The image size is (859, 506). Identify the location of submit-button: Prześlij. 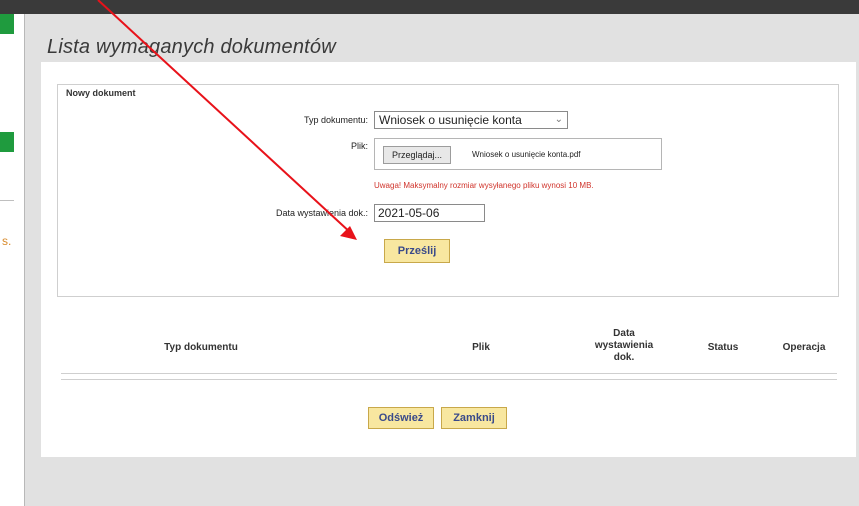
(417, 251).